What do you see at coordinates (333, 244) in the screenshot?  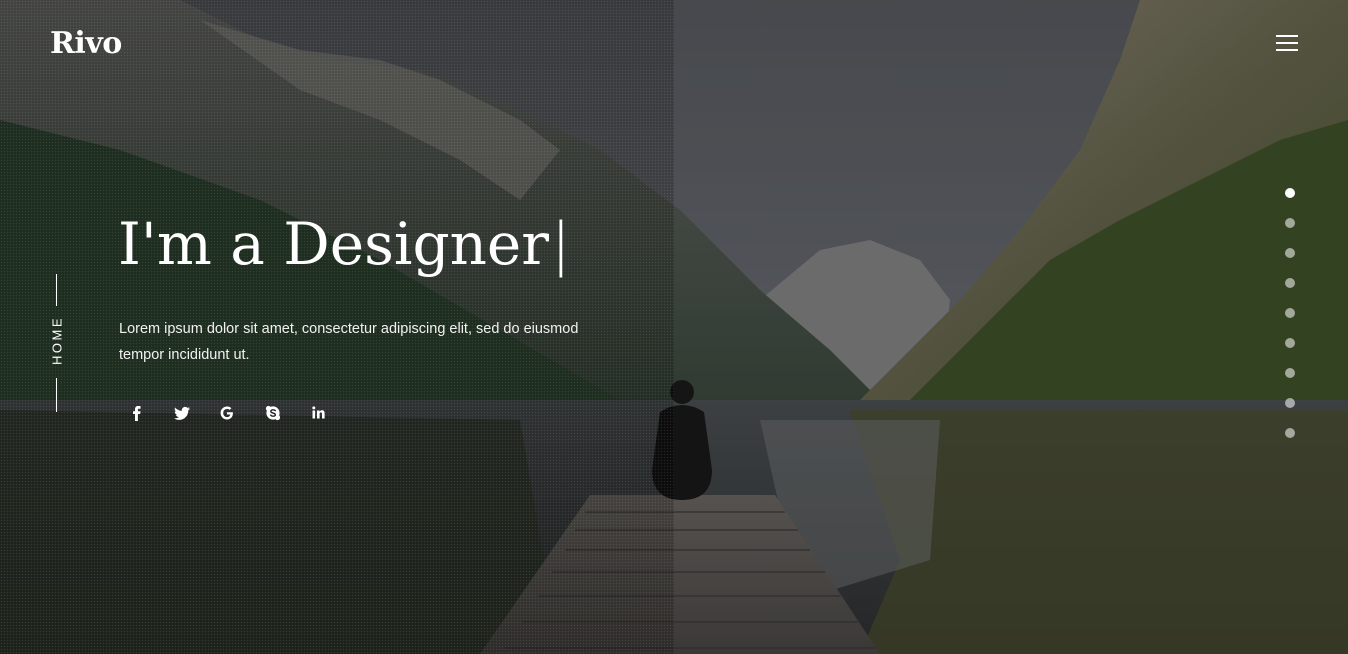 I see `hero-headline-text: I'm a Designer` at bounding box center [333, 244].